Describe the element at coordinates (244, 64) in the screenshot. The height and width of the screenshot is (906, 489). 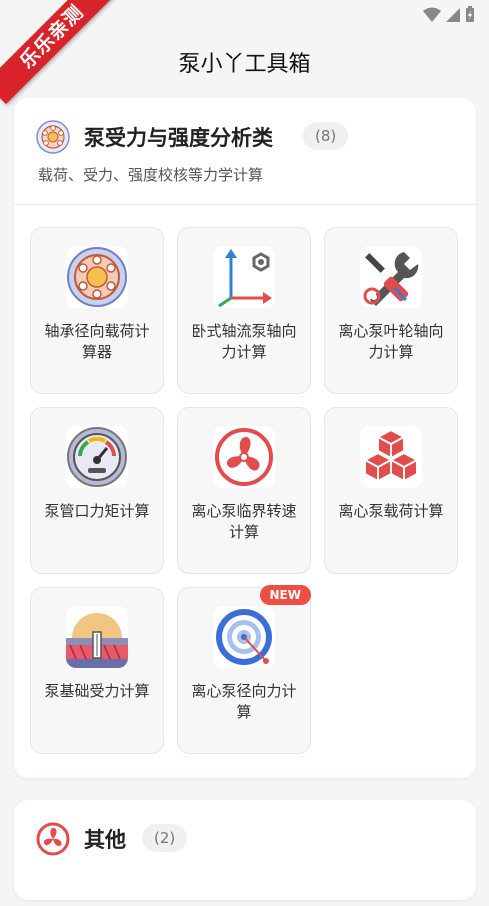
I see `app-title: 泵小丫工具箱` at that location.